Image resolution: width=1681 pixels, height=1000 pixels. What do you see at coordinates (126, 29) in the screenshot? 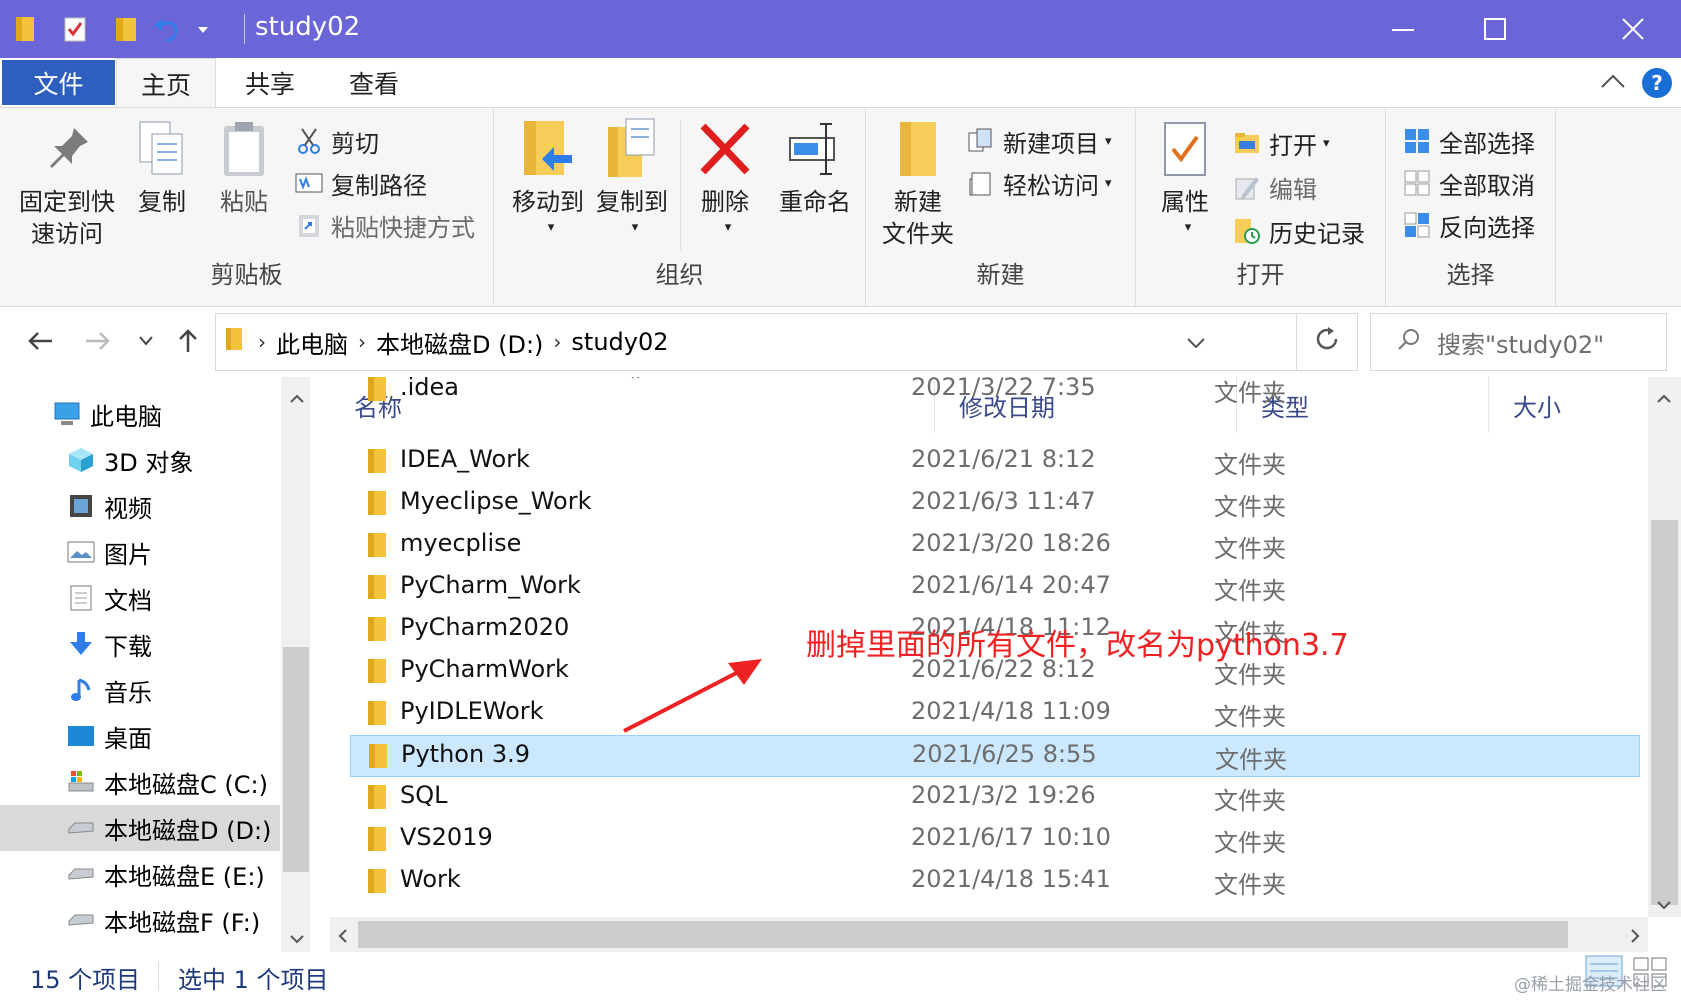
I see `qat-new-folder-button` at bounding box center [126, 29].